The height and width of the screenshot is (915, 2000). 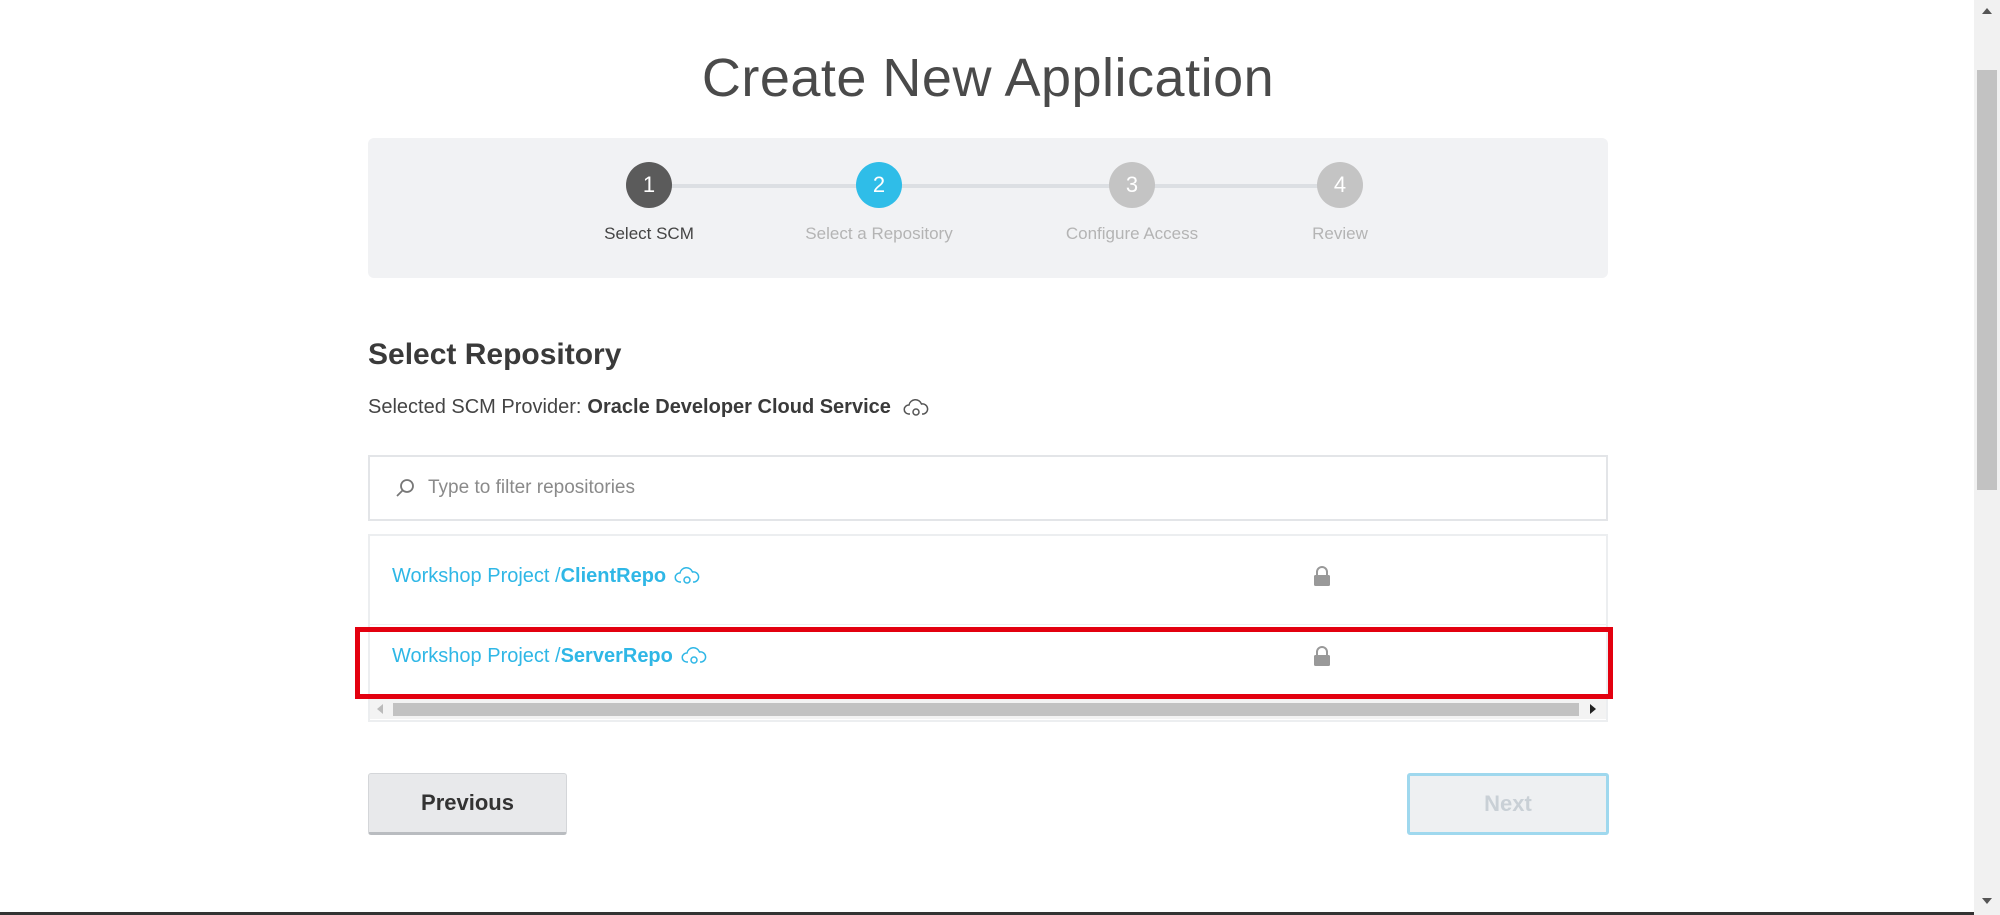 What do you see at coordinates (1987, 901) in the screenshot?
I see `scroll-down-arrow-icon` at bounding box center [1987, 901].